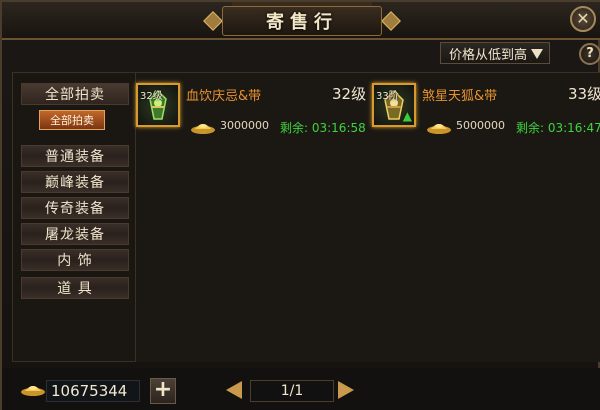 Image resolution: width=600 pixels, height=410 pixels. Describe the element at coordinates (349, 94) in the screenshot. I see `item-level: 32级` at that location.